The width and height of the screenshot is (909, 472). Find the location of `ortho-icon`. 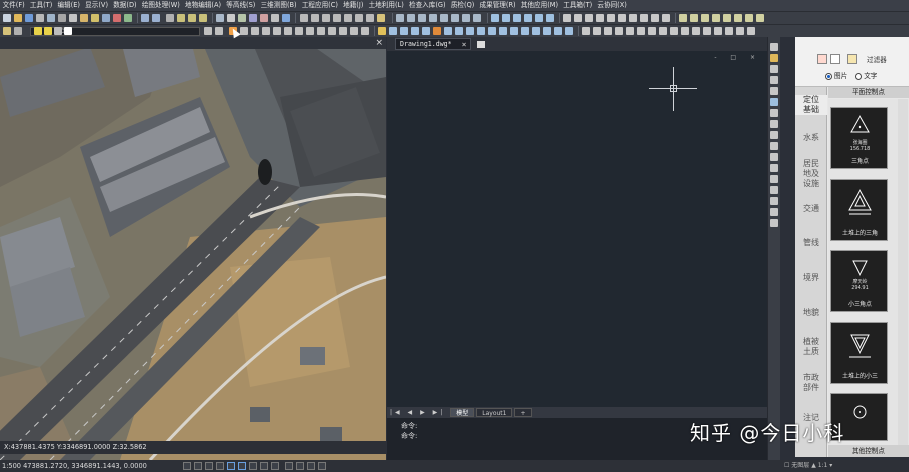

ortho-icon is located at coordinates (705, 18).